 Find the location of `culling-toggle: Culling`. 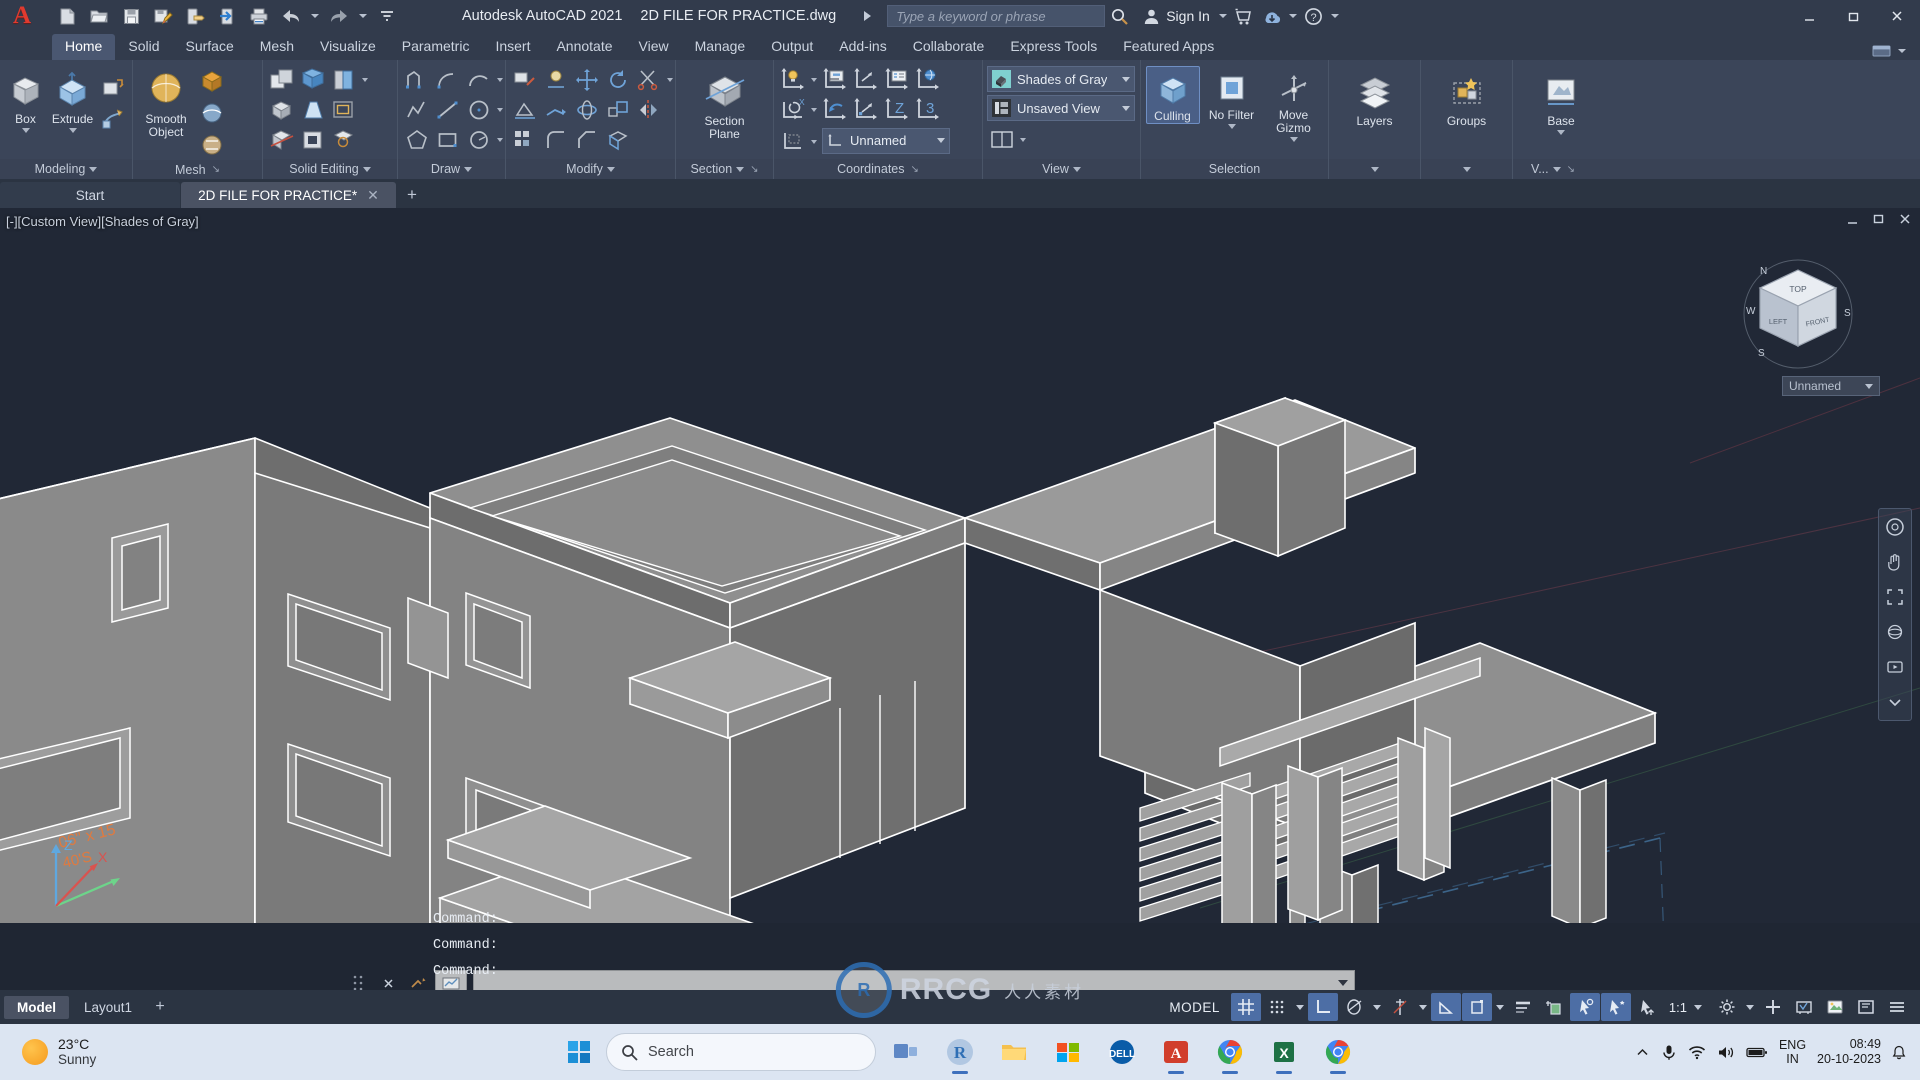

culling-toggle: Culling is located at coordinates (1172, 95).